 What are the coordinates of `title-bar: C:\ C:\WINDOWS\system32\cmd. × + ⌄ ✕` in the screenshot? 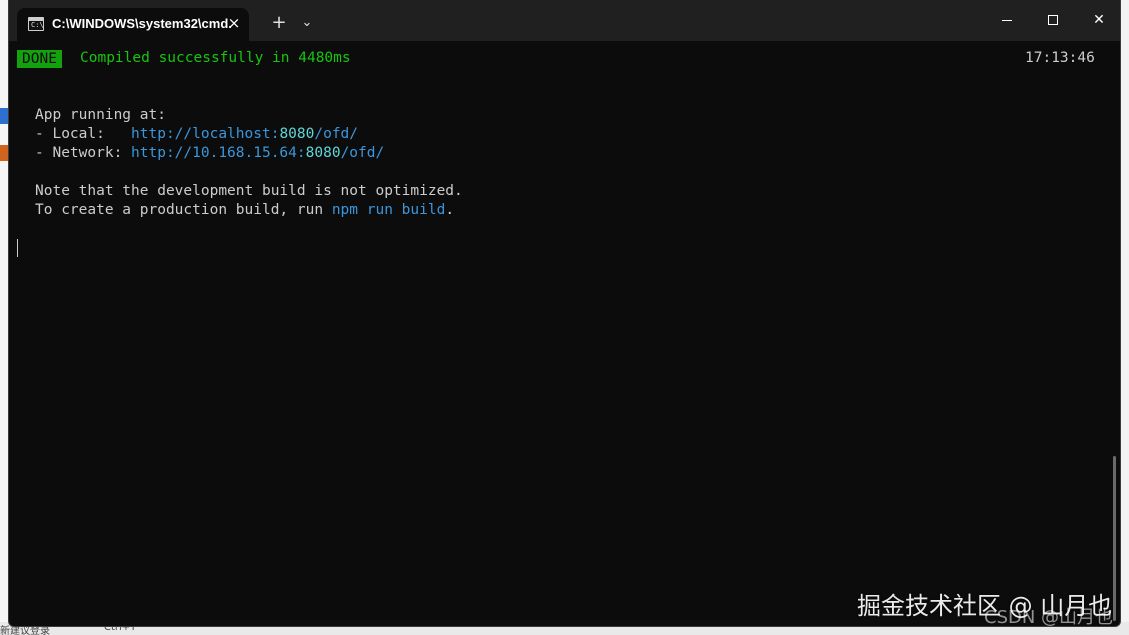 It's located at (564, 20).